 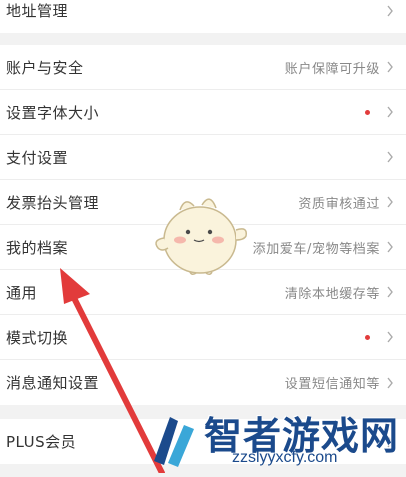 What do you see at coordinates (285, 457) in the screenshot?
I see `watermark-url: zzslyyxcfy.com` at bounding box center [285, 457].